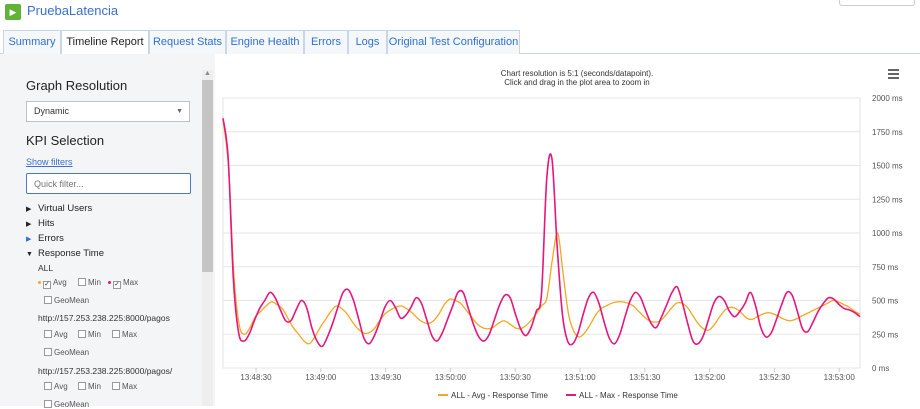  I want to click on x-tick-label: 13:50:00, so click(451, 377).